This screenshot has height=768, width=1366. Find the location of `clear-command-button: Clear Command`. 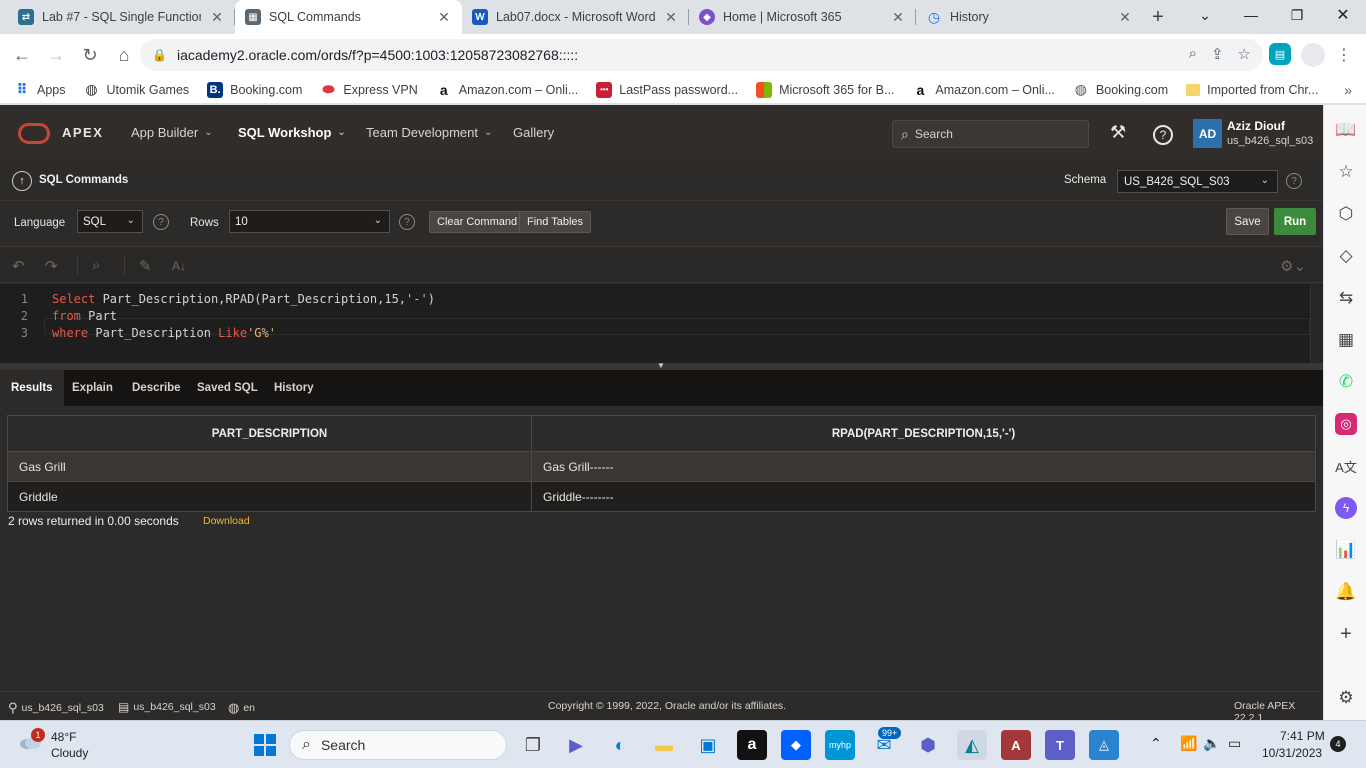

clear-command-button: Clear Command is located at coordinates (477, 222).